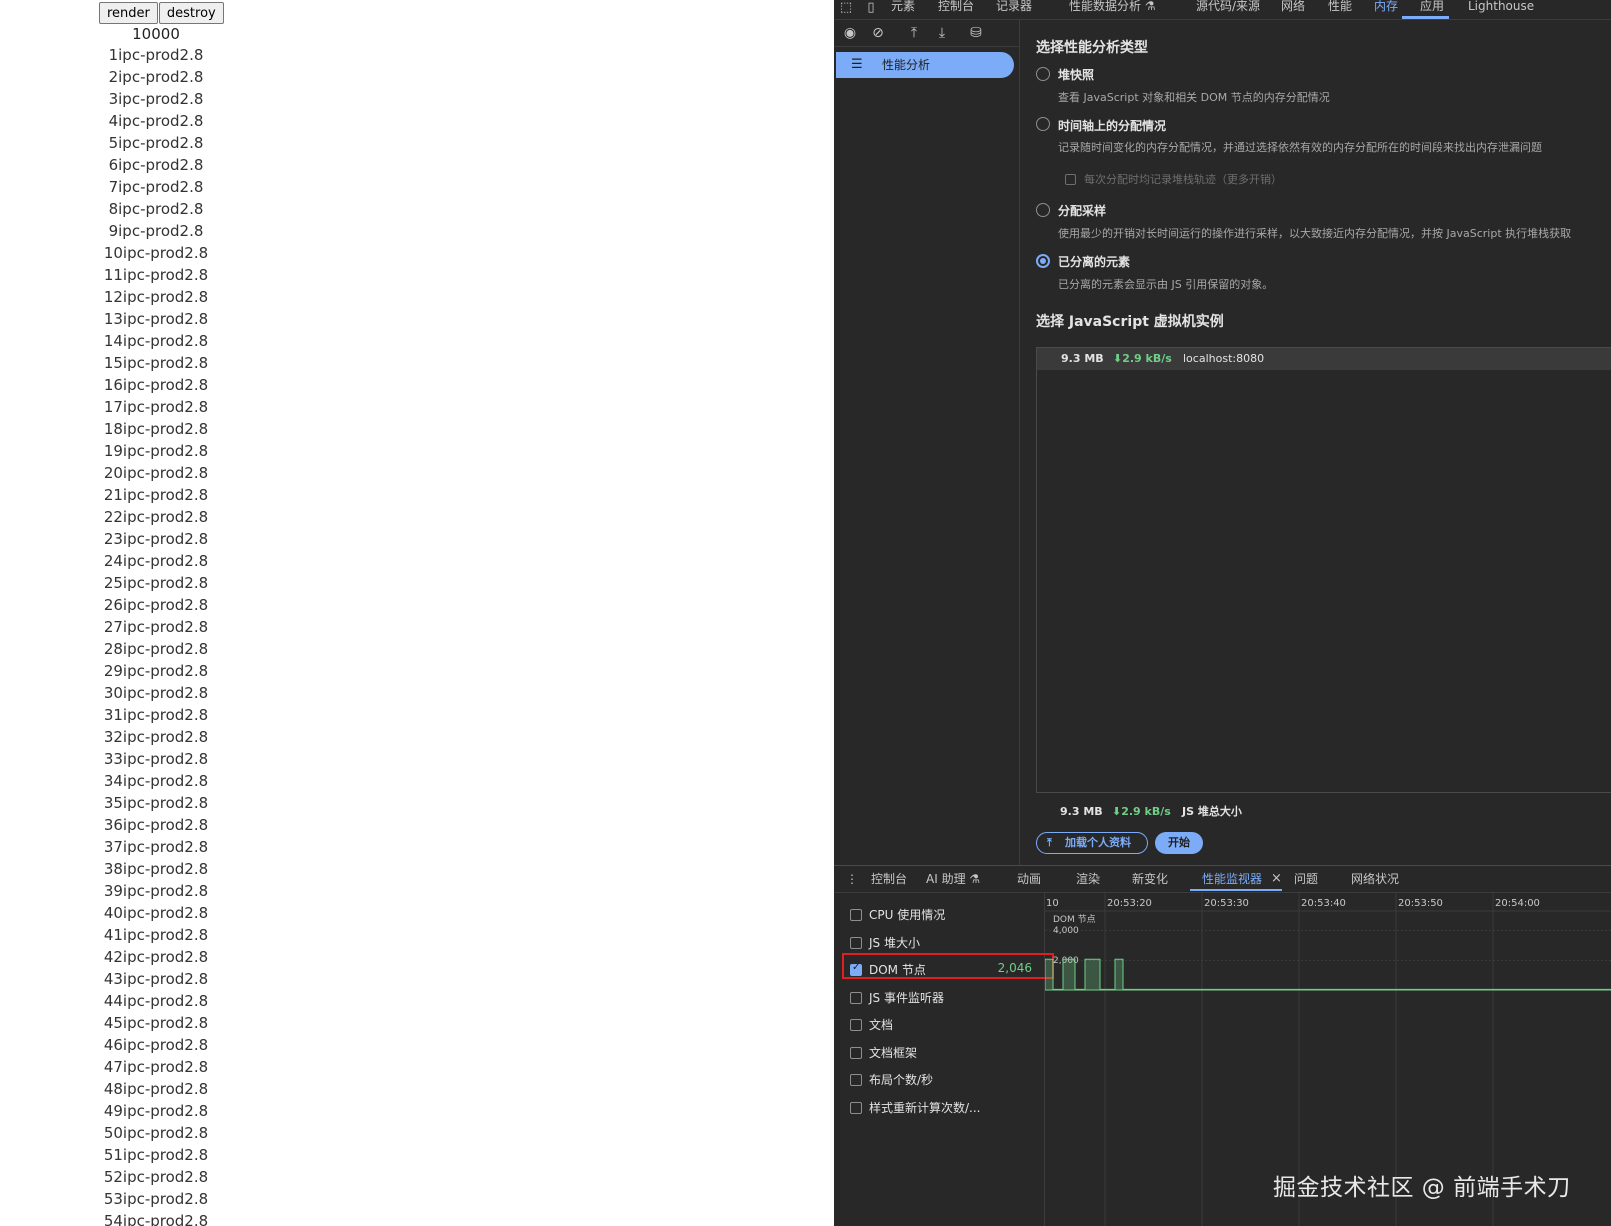 The width and height of the screenshot is (1611, 1226). What do you see at coordinates (1043, 124) in the screenshot?
I see `radio-allocation-timeline` at bounding box center [1043, 124].